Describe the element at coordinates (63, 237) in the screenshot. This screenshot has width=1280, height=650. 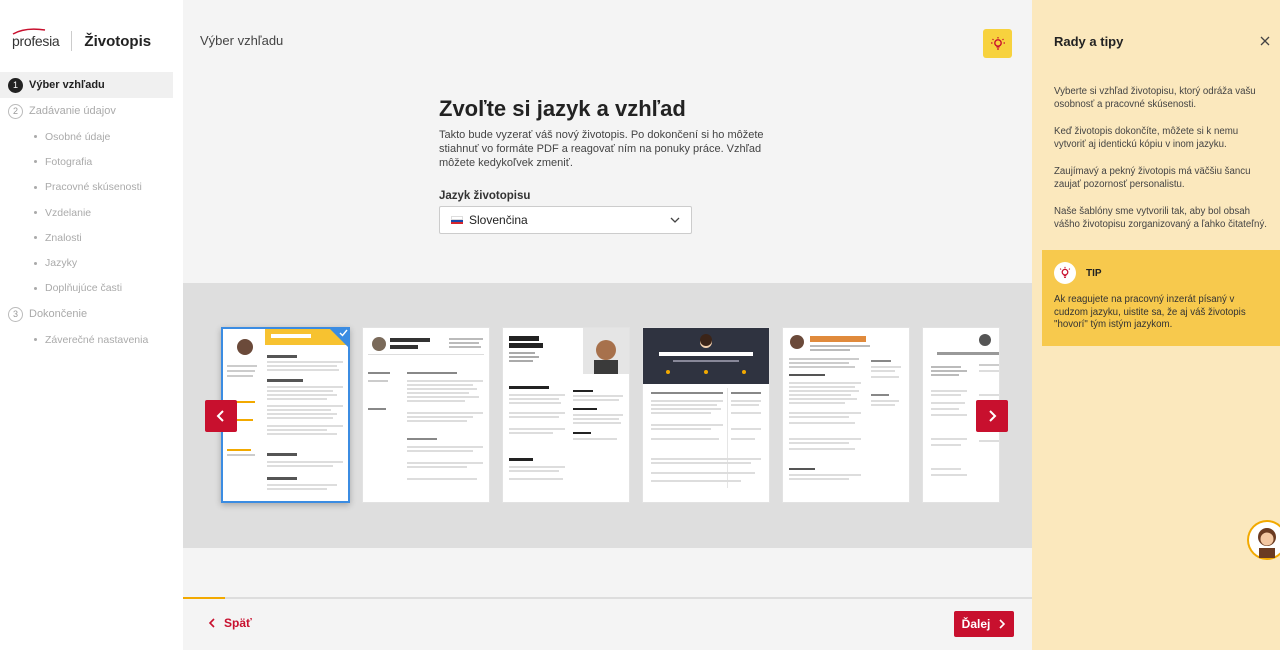
I see `substep-label: Znalosti` at that location.